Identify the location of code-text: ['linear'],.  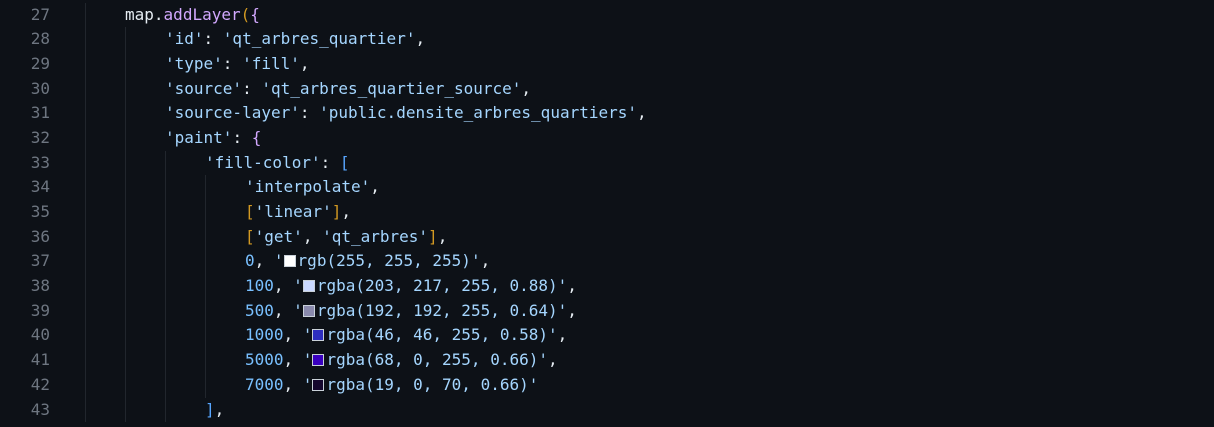
(298, 212).